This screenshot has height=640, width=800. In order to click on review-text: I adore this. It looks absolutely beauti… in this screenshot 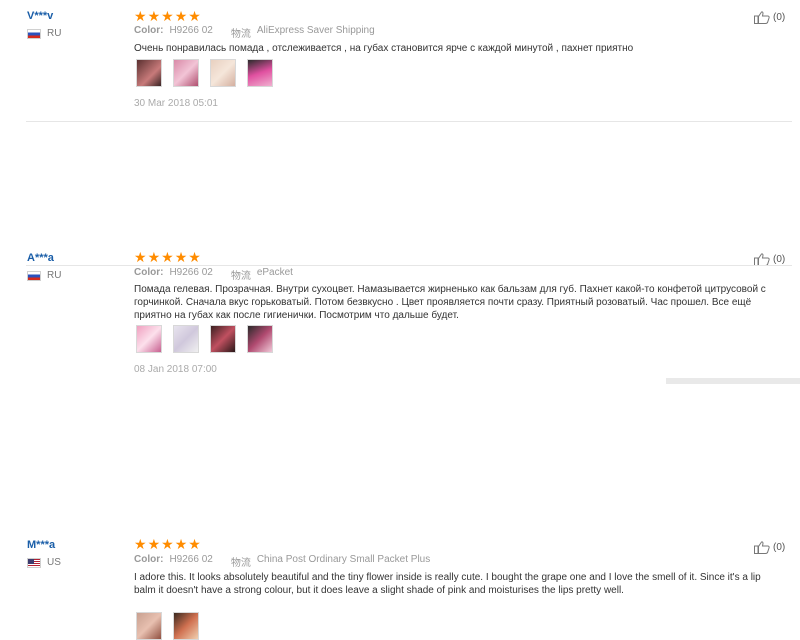, I will do `click(447, 584)`.